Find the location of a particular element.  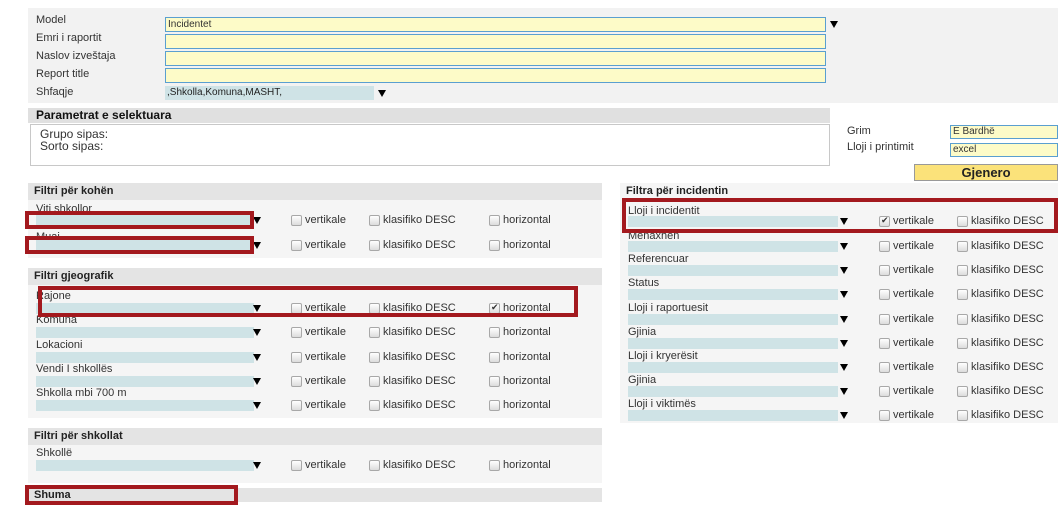

incident-filter-2-vertikale-label: vertikale is located at coordinates (913, 270).